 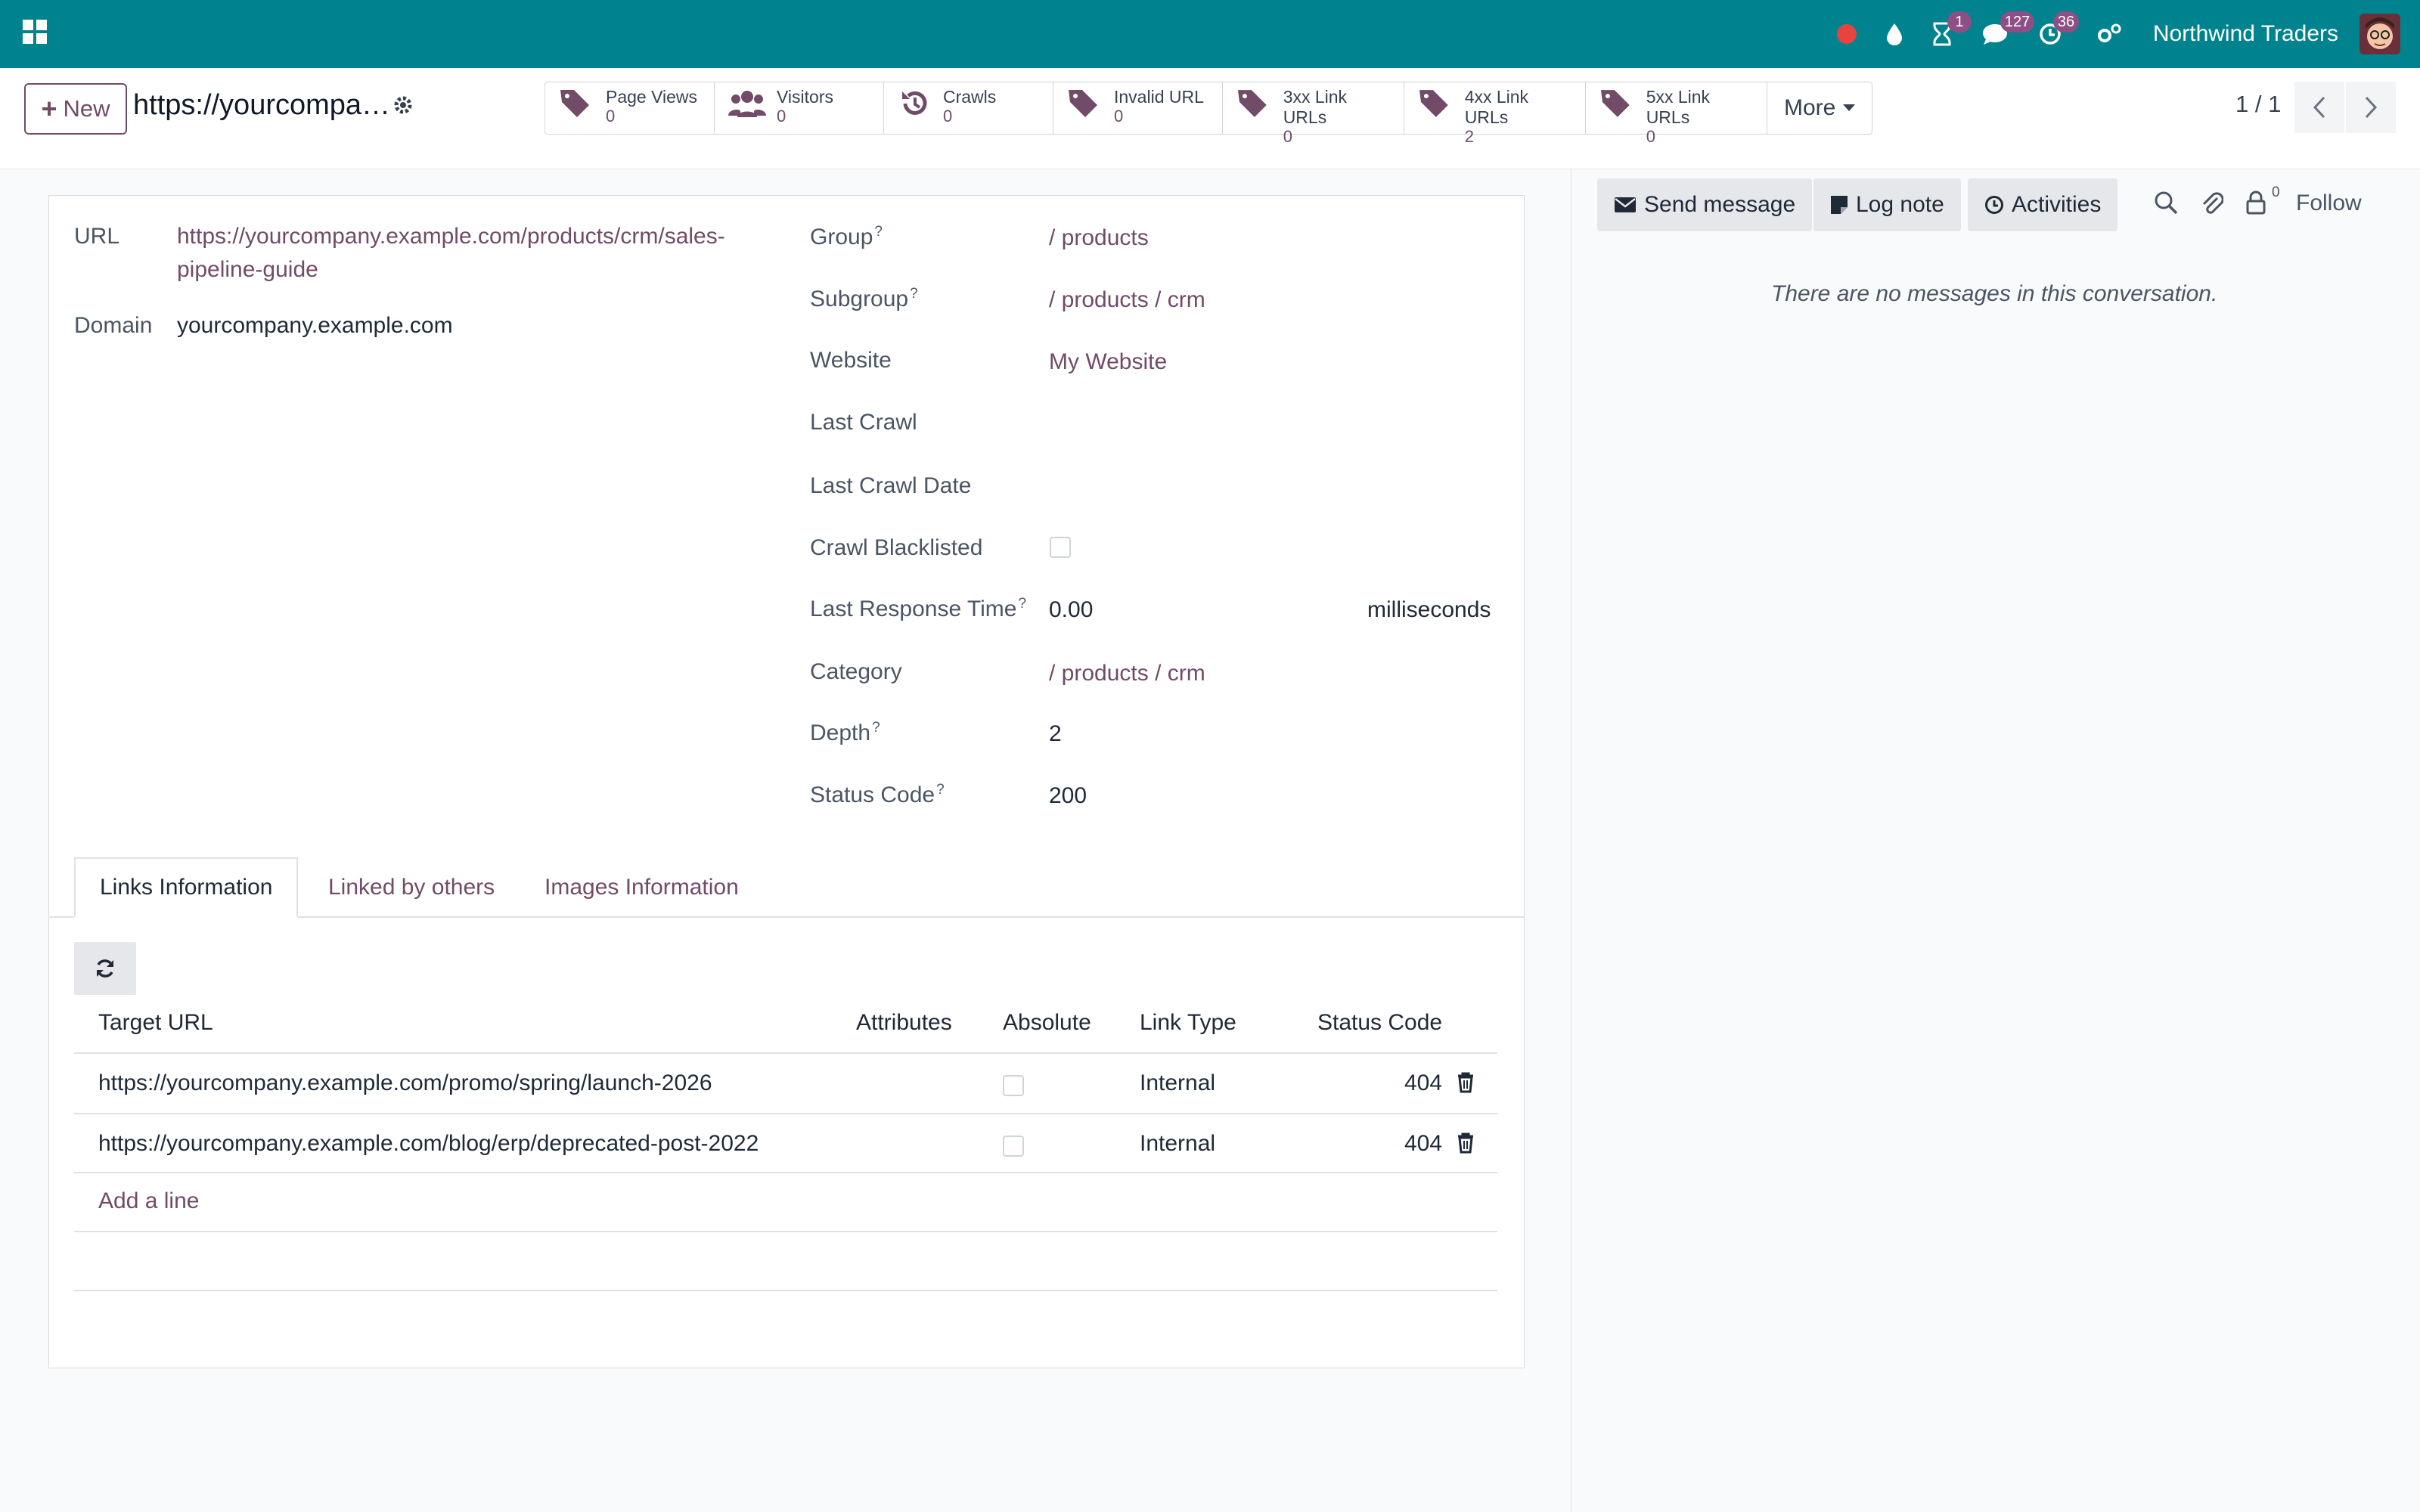 I want to click on refresh-links-button, so click(x=105, y=969).